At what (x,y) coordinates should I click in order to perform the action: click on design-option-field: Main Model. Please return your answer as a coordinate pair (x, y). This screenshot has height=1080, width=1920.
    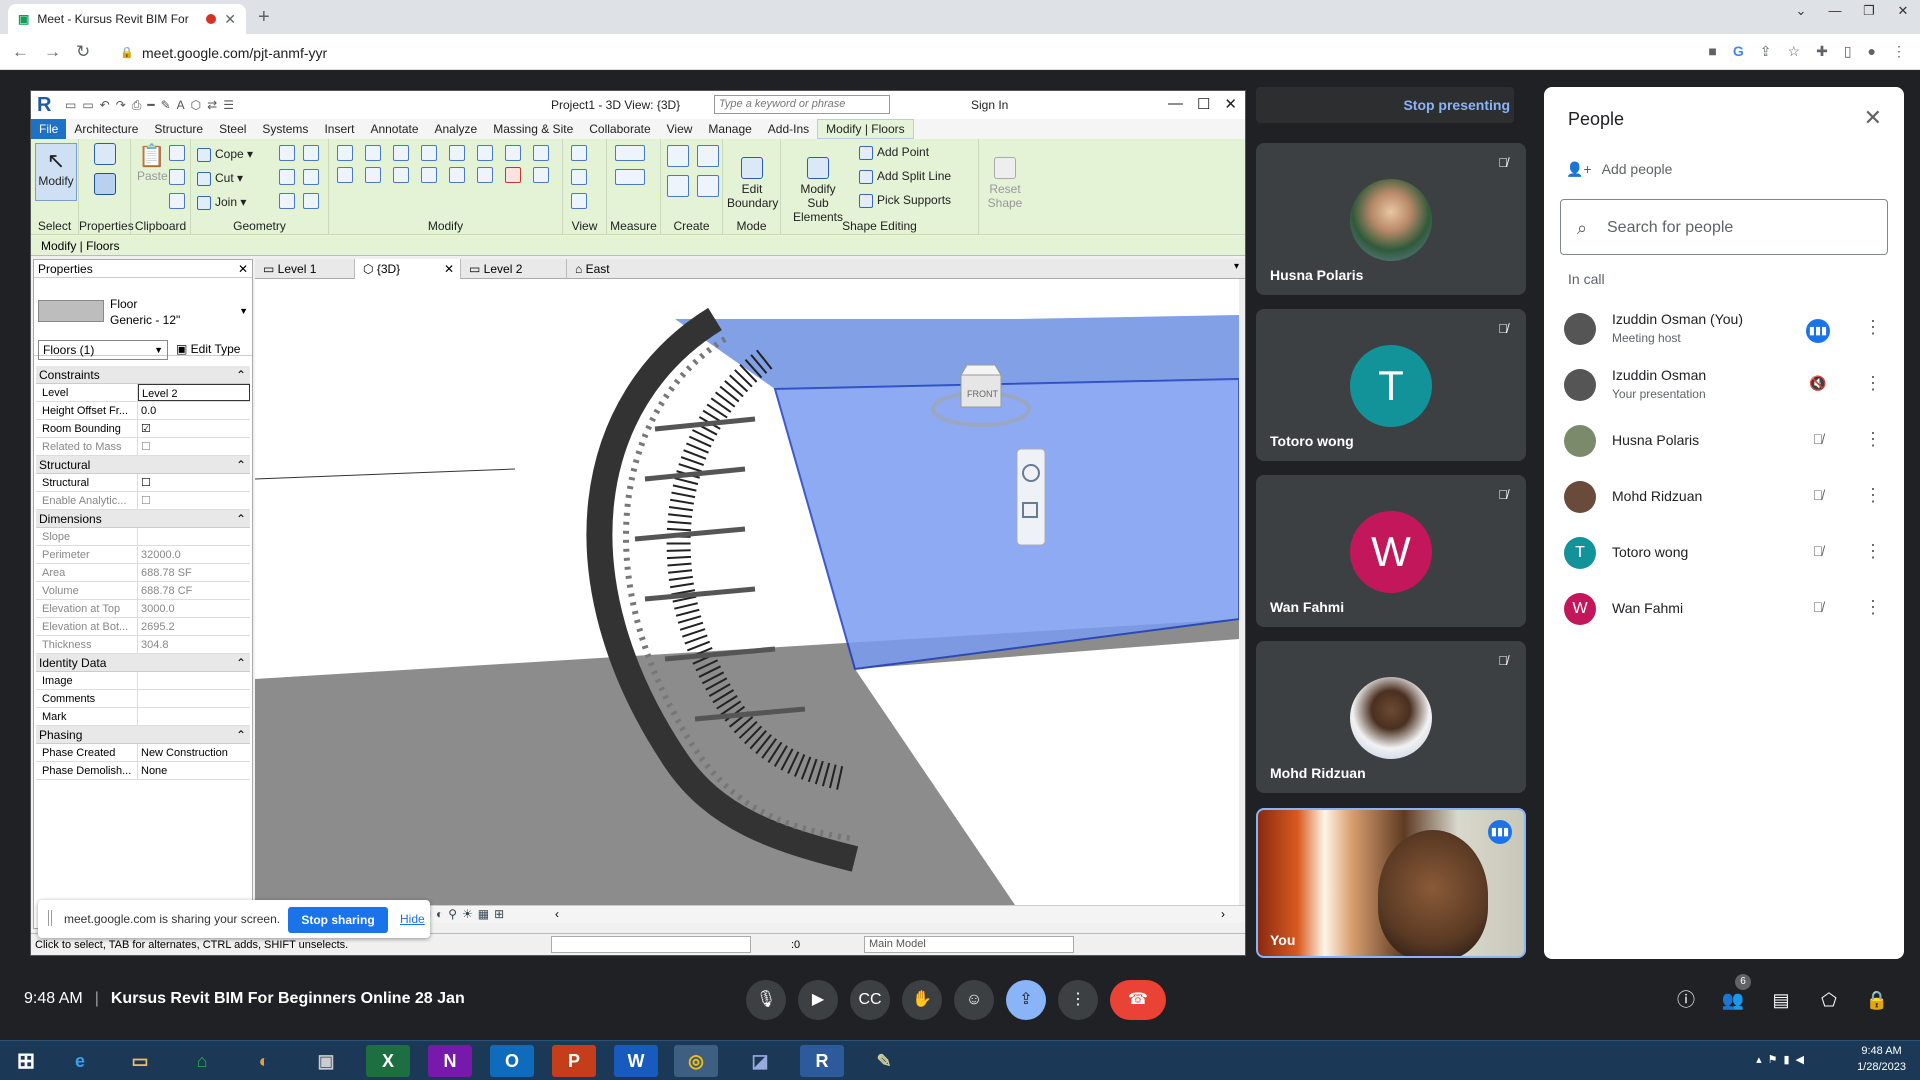
    Looking at the image, I should click on (969, 944).